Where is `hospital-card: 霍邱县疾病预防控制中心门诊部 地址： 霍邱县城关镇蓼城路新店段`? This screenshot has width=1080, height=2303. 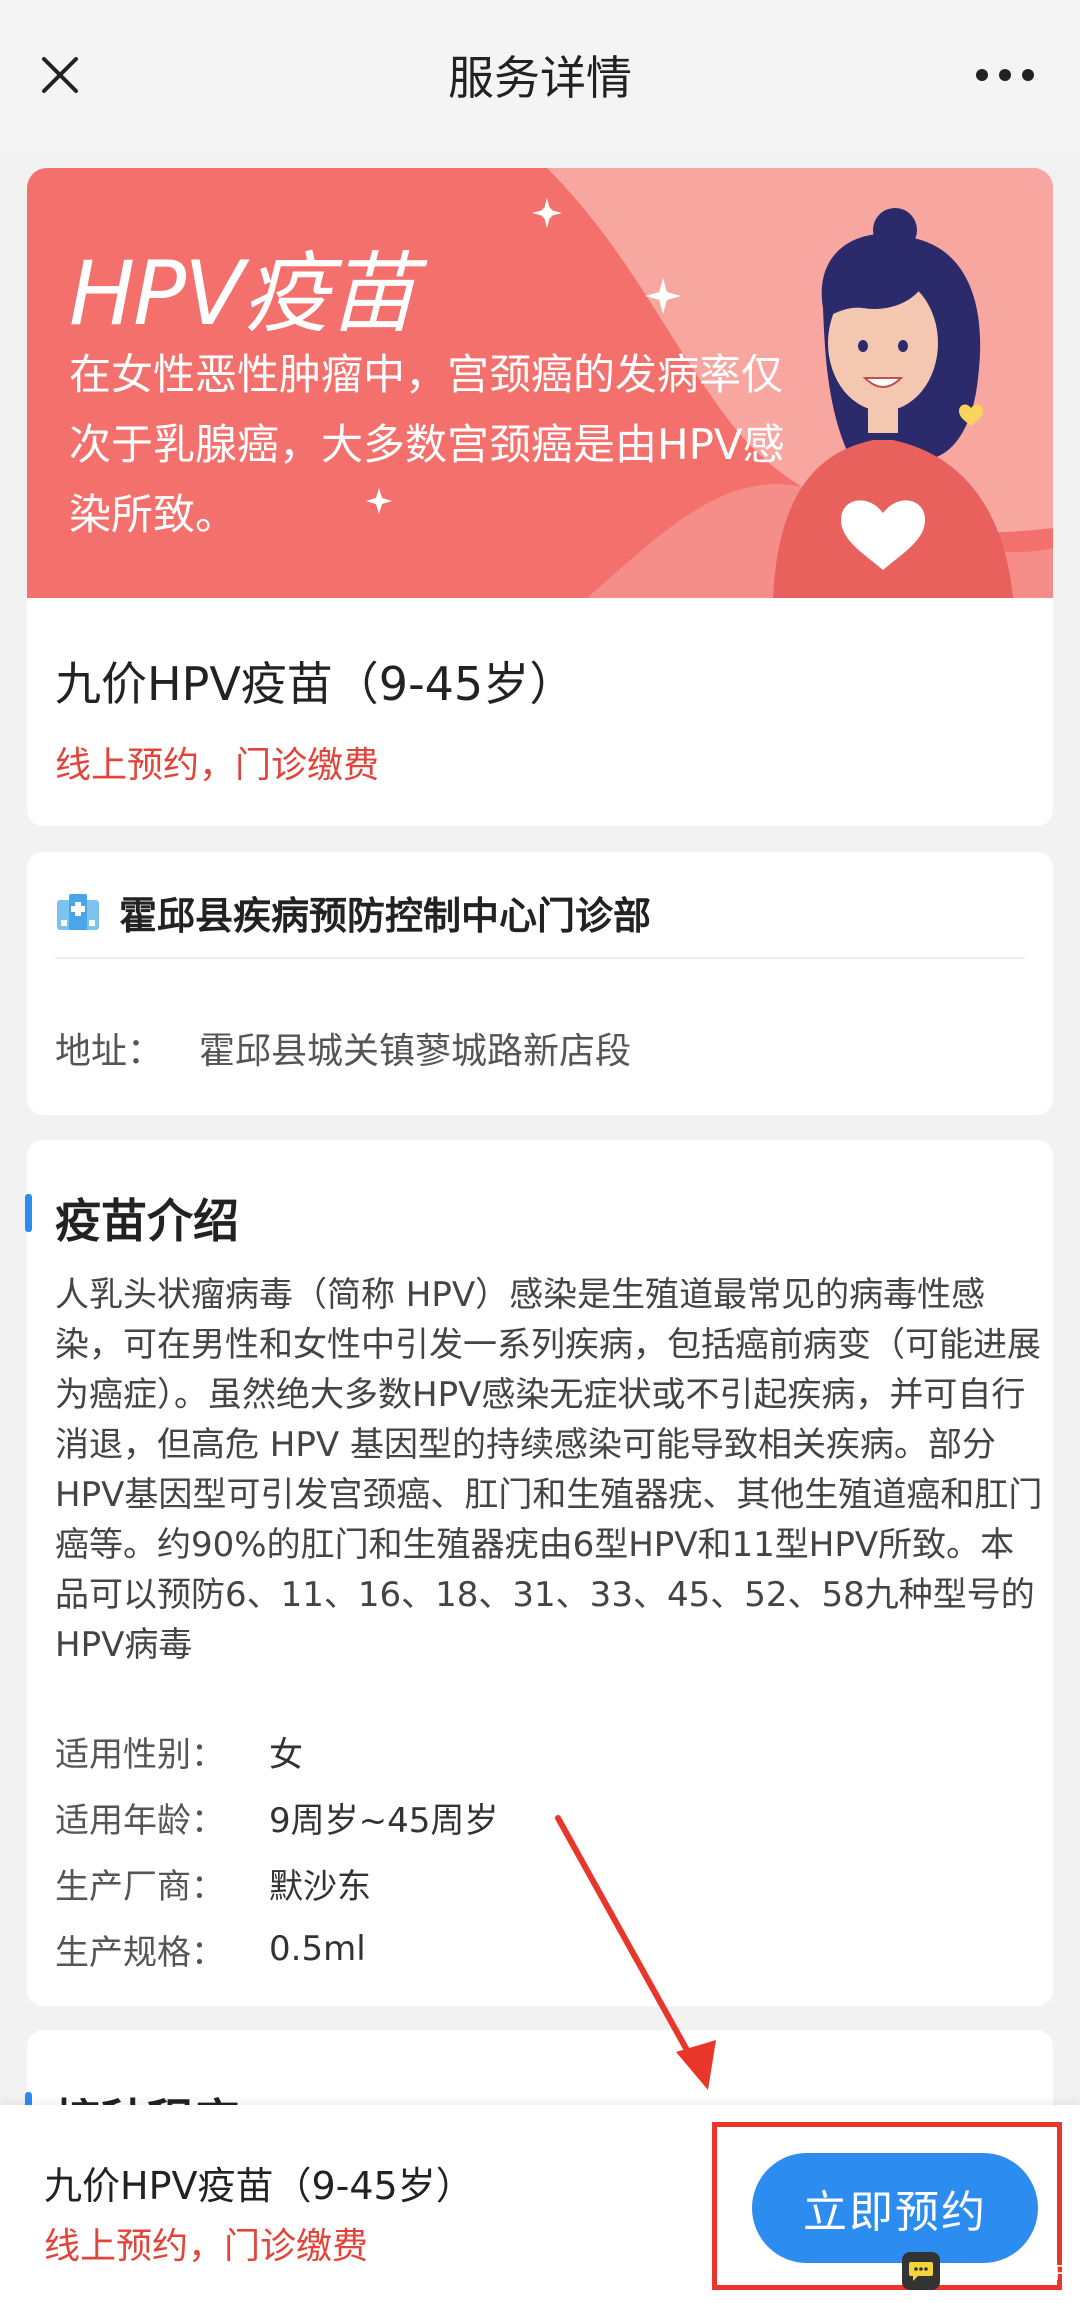
hospital-card: 霍邱县疾病预防控制中心门诊部 地址： 霍邱县城关镇蓼城路新店段 is located at coordinates (540, 983).